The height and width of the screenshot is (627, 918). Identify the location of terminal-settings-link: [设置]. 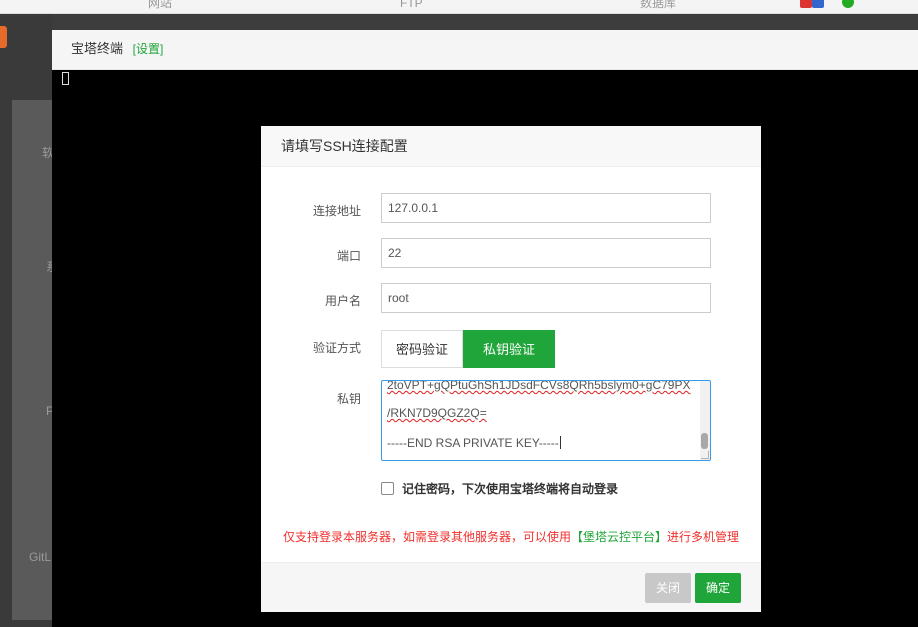
(148, 49).